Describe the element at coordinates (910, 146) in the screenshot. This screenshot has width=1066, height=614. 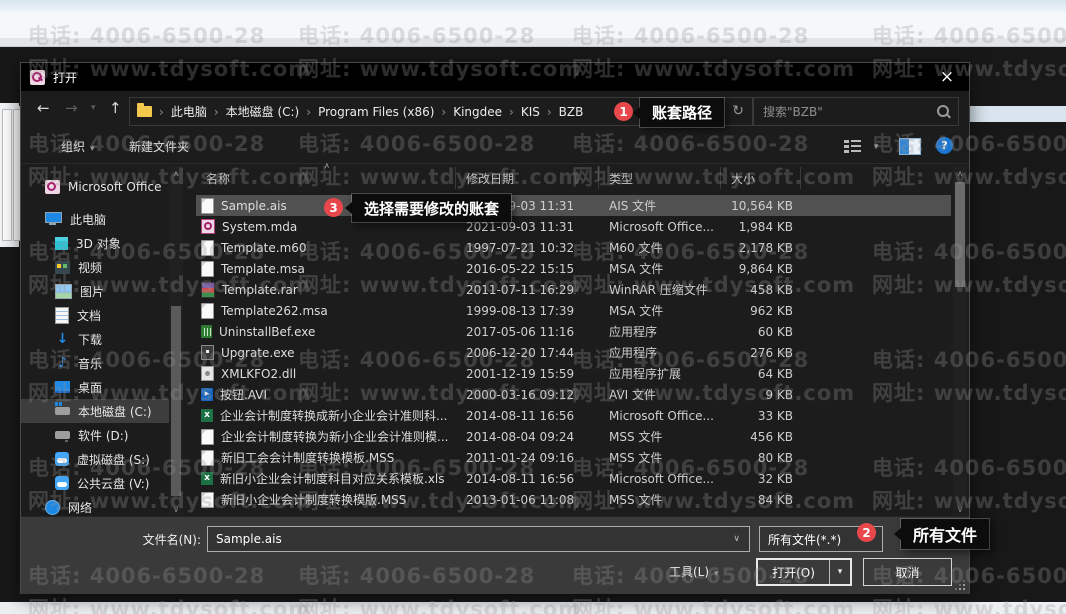
I see `preview-pane-icon` at that location.